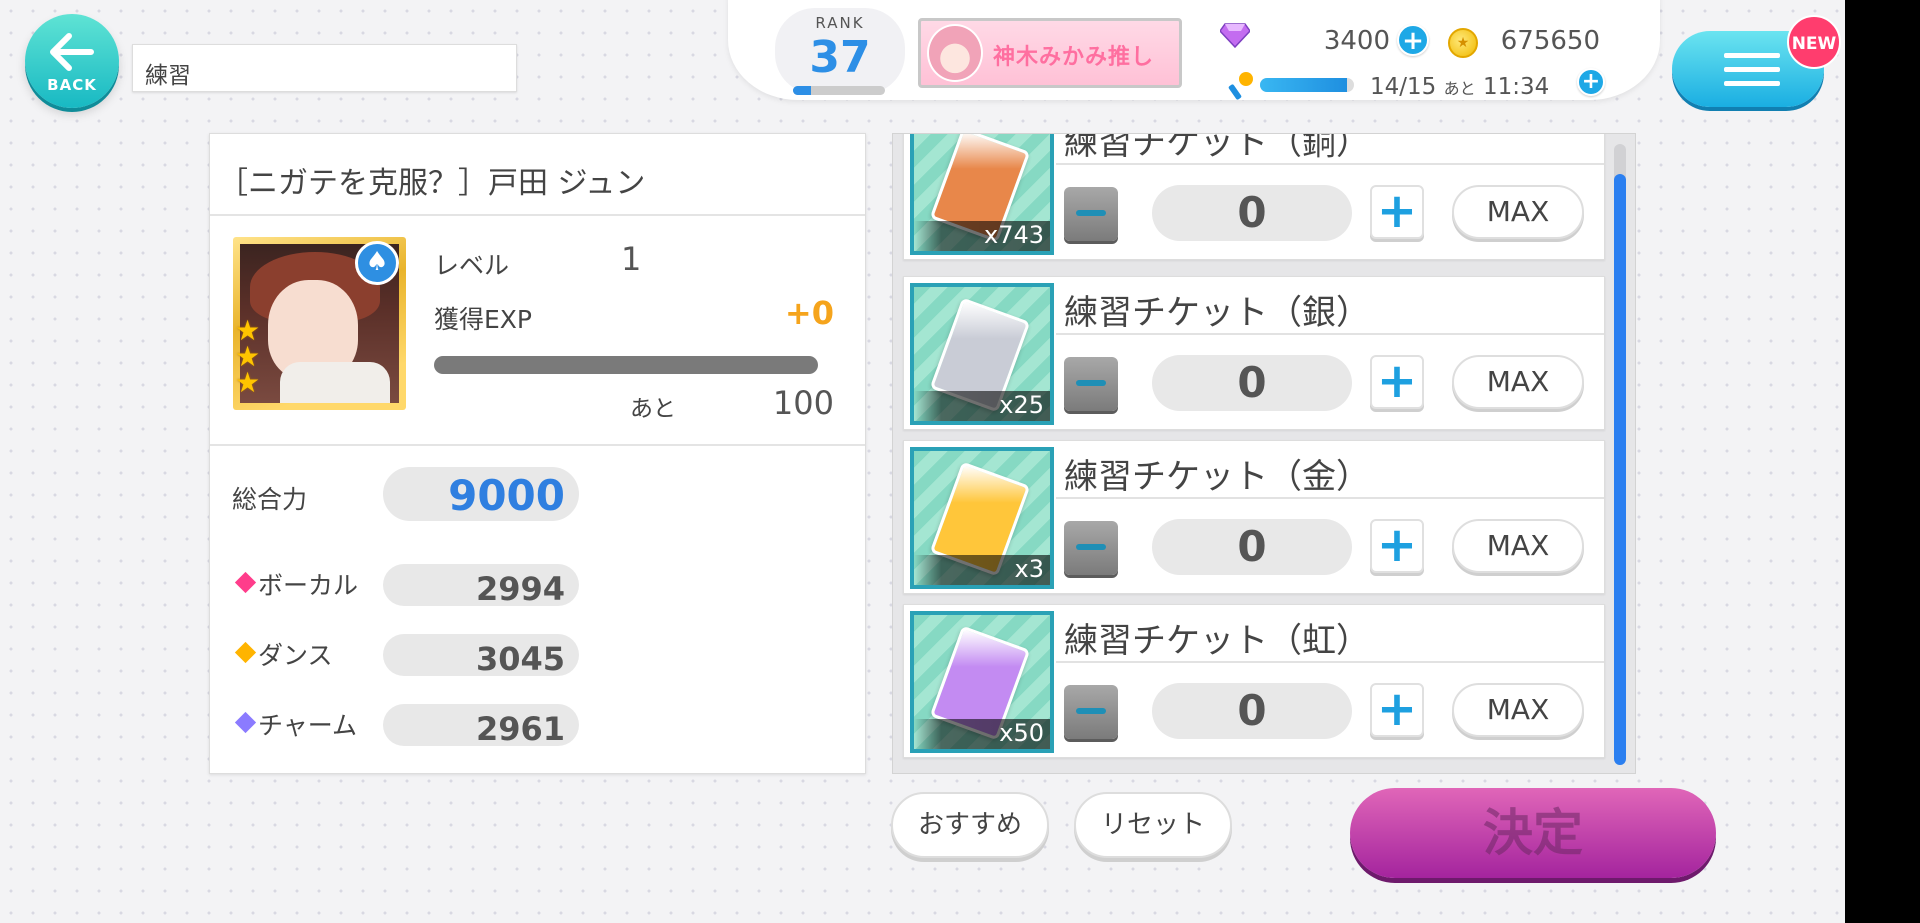 Image resolution: width=1920 pixels, height=923 pixels. Describe the element at coordinates (432, 183) in the screenshot. I see `card-title: ［ニガテを克服？］戸田 ジュン` at that location.